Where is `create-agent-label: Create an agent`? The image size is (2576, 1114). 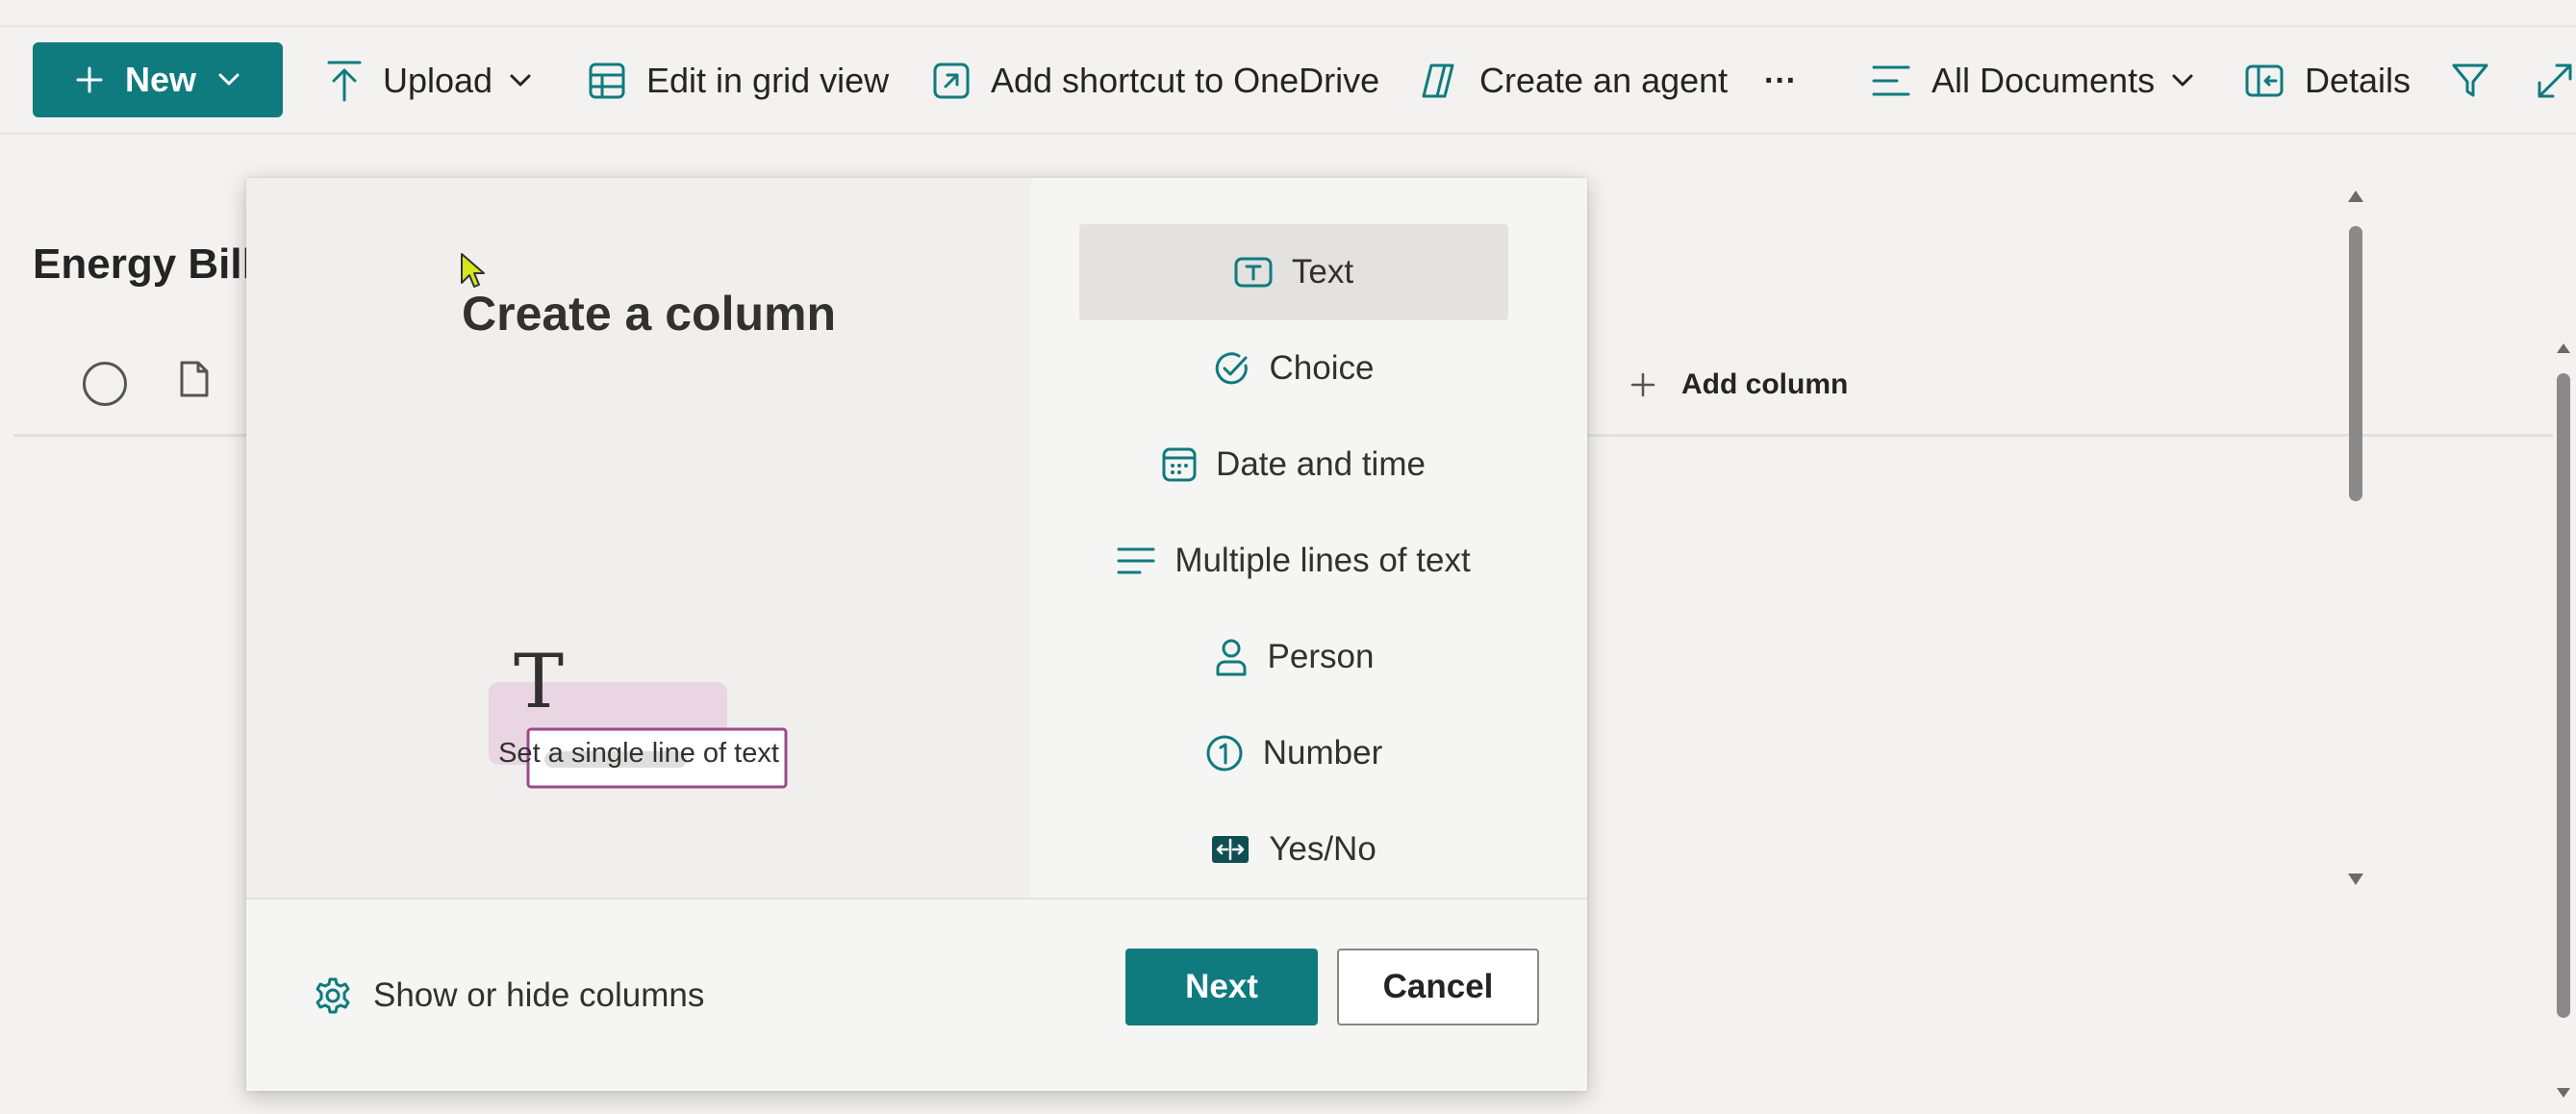 create-agent-label: Create an agent is located at coordinates (1604, 81).